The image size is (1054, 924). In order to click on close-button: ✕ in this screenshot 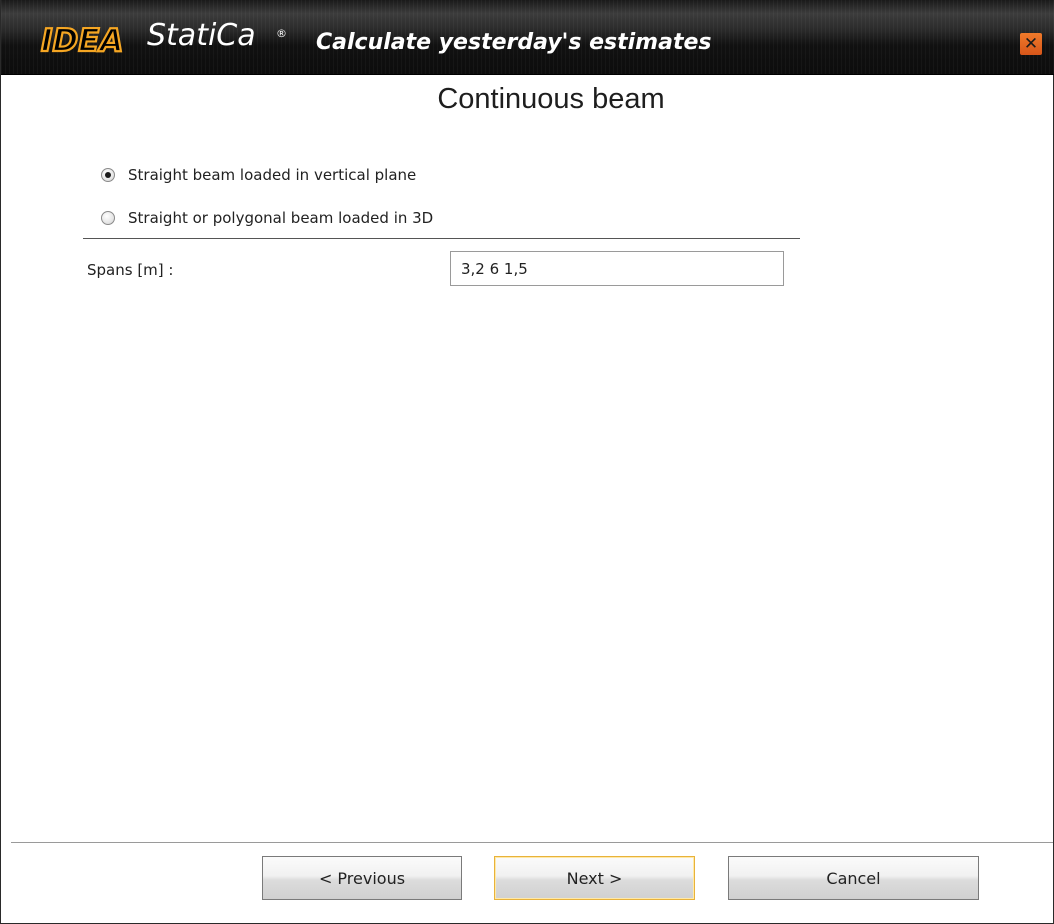, I will do `click(1031, 44)`.